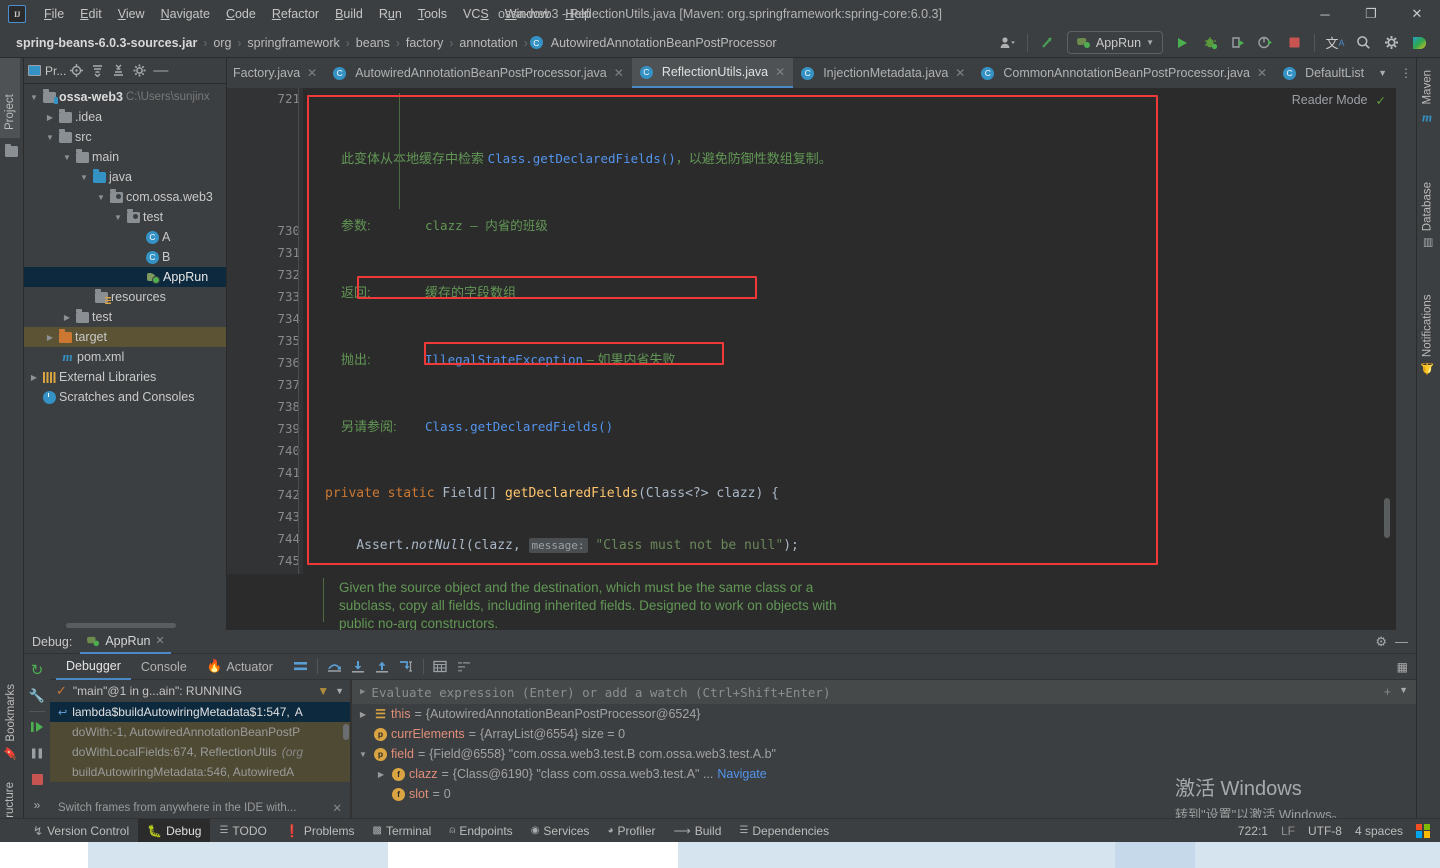 The height and width of the screenshot is (868, 1440). Describe the element at coordinates (125, 157) in the screenshot. I see `tree-node-main: ▼ main` at that location.